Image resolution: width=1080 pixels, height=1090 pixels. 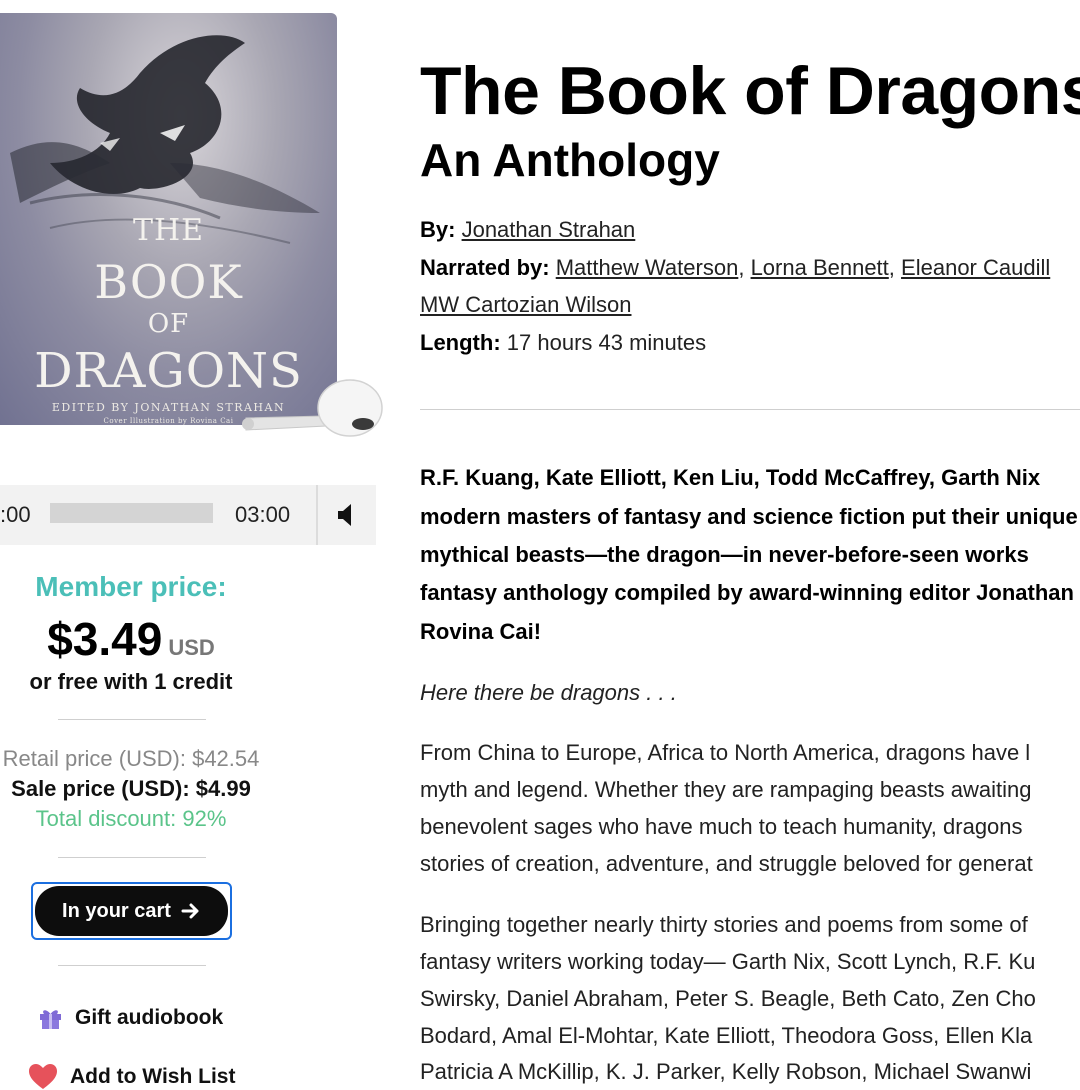 What do you see at coordinates (131, 758) in the screenshot?
I see `retail-price: Retail price (USD): $42.54` at bounding box center [131, 758].